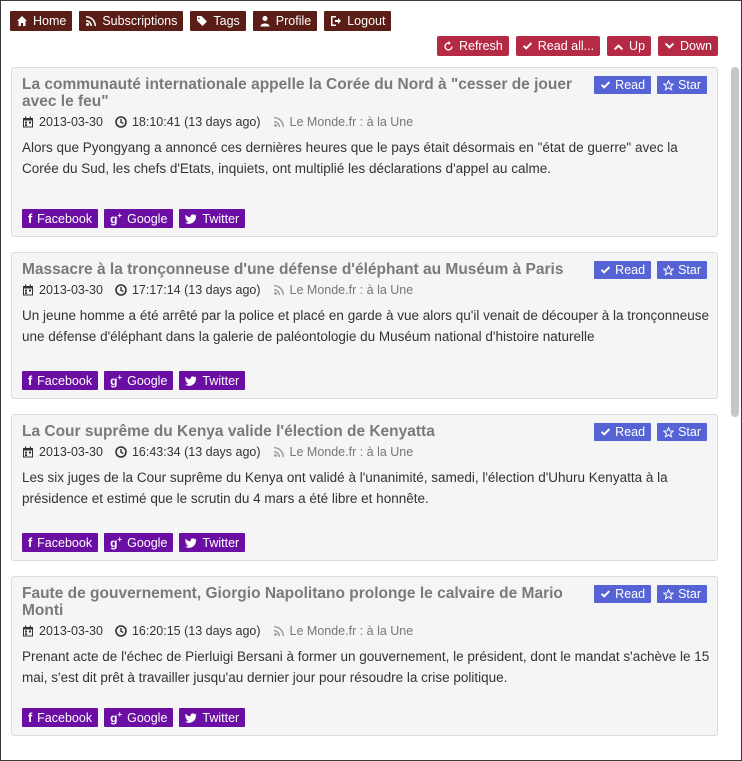 The height and width of the screenshot is (761, 742). I want to click on down-button: Down, so click(688, 46).